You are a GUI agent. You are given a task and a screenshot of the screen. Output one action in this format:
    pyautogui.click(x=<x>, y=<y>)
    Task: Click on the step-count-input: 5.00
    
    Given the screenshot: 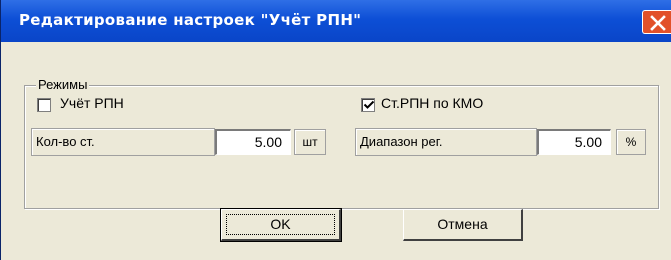 What is the action you would take?
    pyautogui.click(x=253, y=142)
    